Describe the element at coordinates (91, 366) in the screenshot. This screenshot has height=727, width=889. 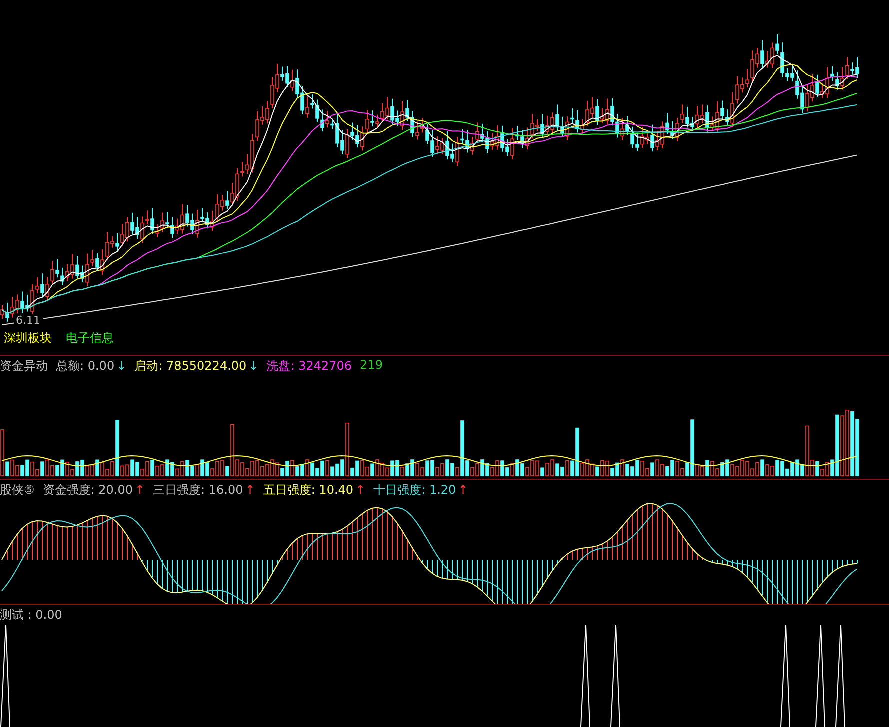
I see `indicator-label: 总额: 0.00 ↓` at that location.